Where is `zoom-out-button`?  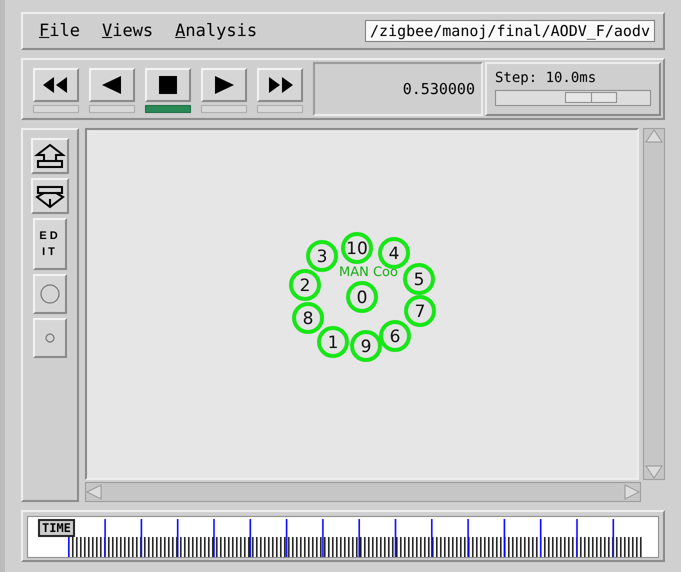
zoom-out-button is located at coordinates (50, 196).